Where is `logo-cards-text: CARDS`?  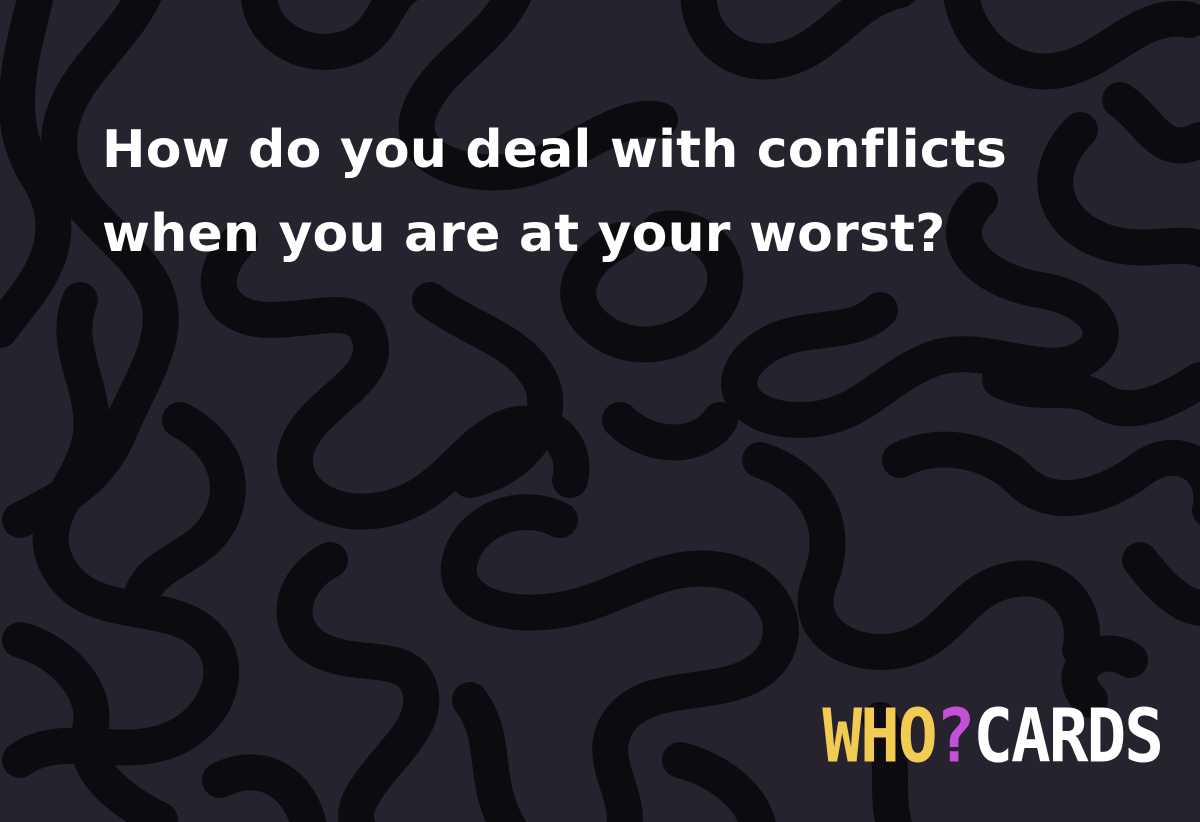
logo-cards-text: CARDS is located at coordinates (1068, 736).